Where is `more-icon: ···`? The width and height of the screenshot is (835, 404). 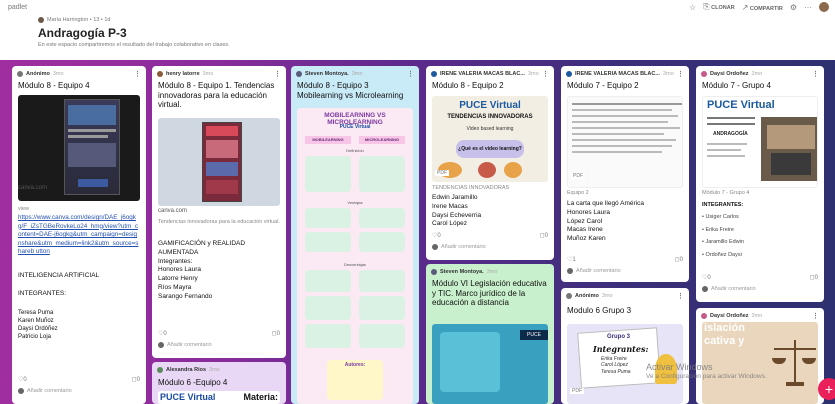 more-icon: ··· is located at coordinates (808, 7).